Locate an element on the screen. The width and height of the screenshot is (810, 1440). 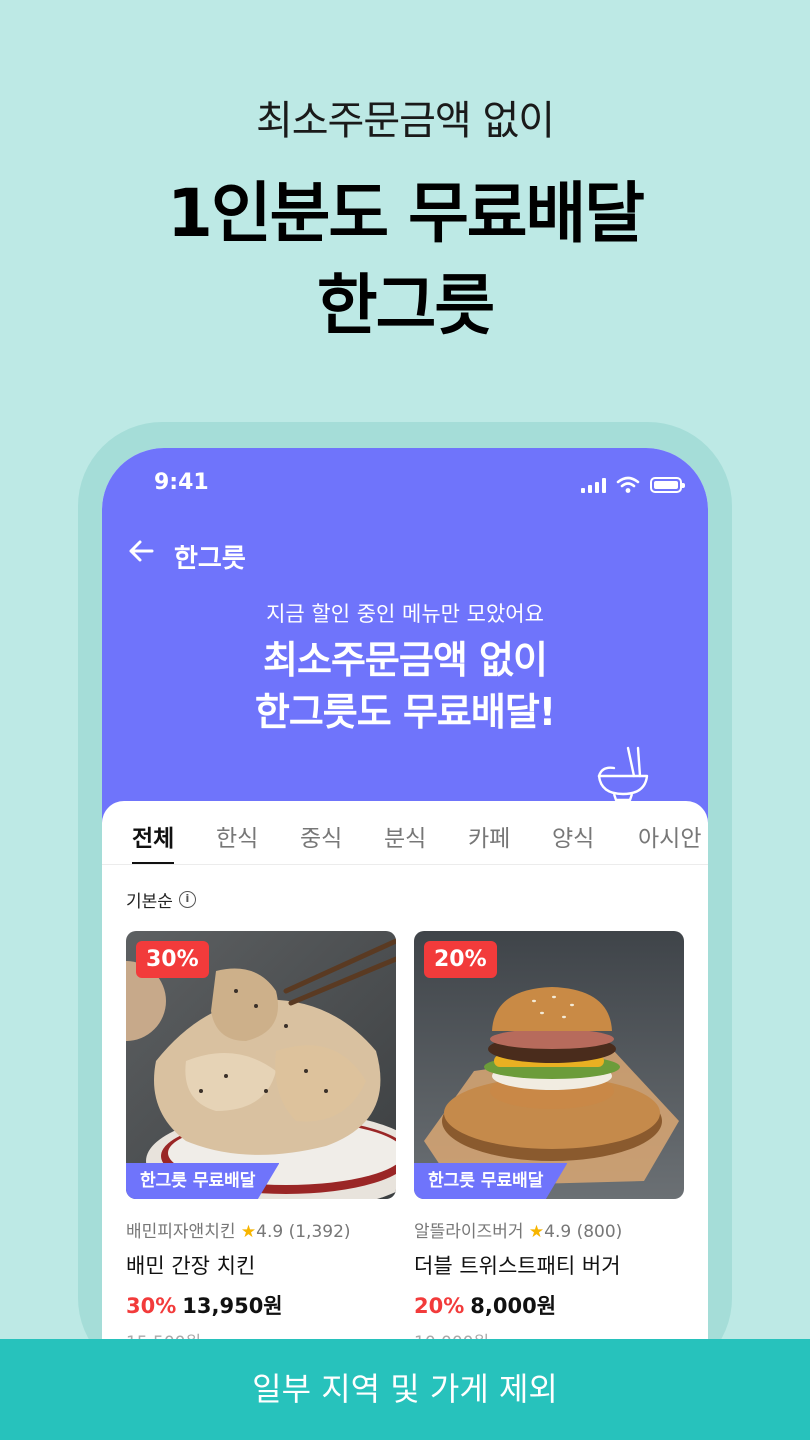
tab-cafe: 카페 is located at coordinates (489, 841).